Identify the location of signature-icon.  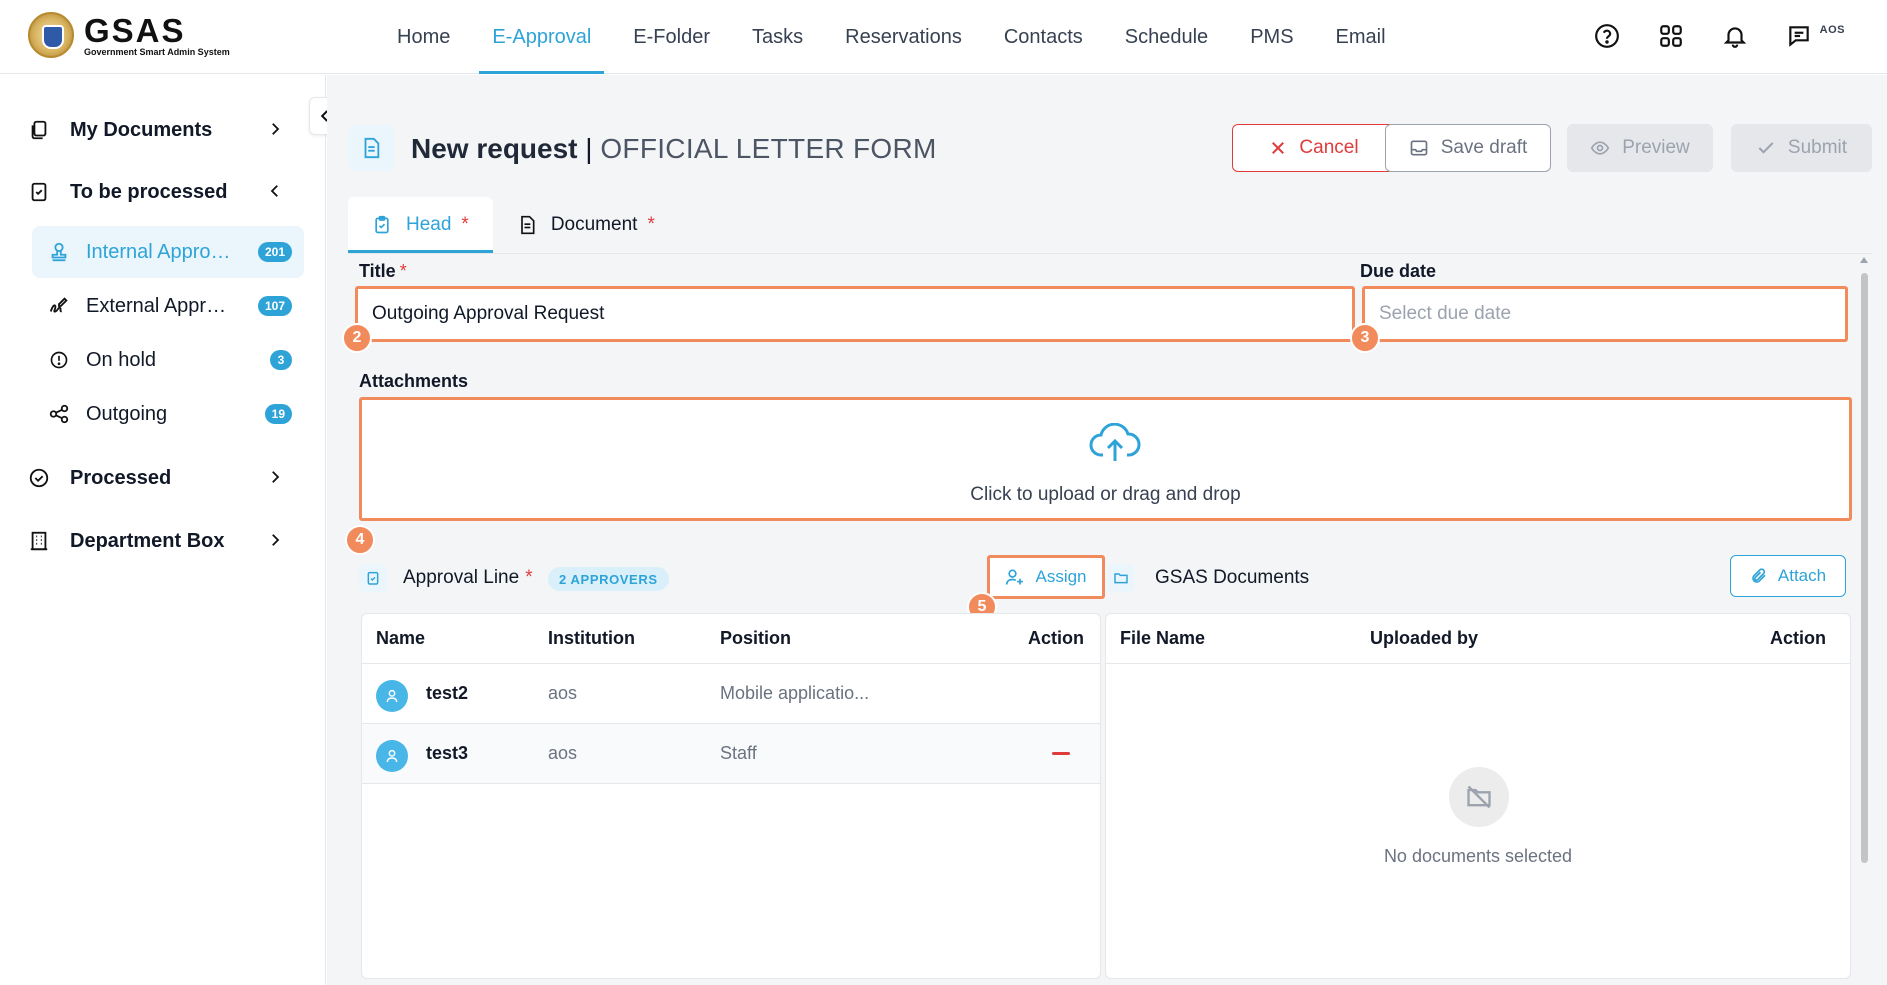
(59, 306).